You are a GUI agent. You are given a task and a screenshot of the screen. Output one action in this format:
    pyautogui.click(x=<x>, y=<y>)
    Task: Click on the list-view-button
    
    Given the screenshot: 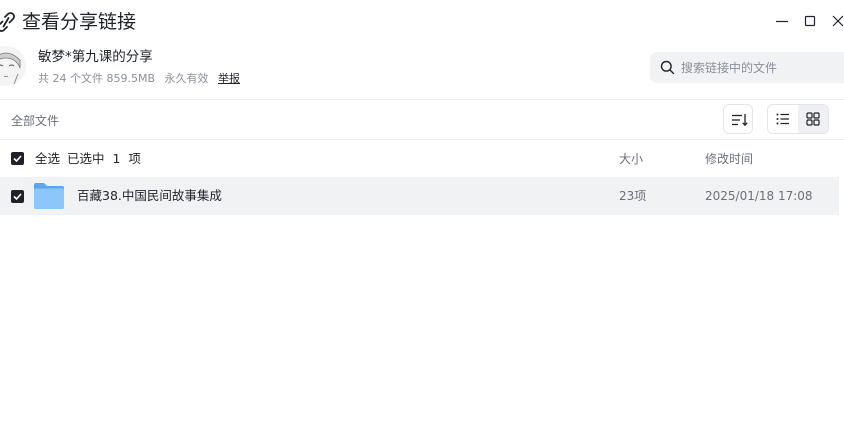 What is the action you would take?
    pyautogui.click(x=783, y=119)
    